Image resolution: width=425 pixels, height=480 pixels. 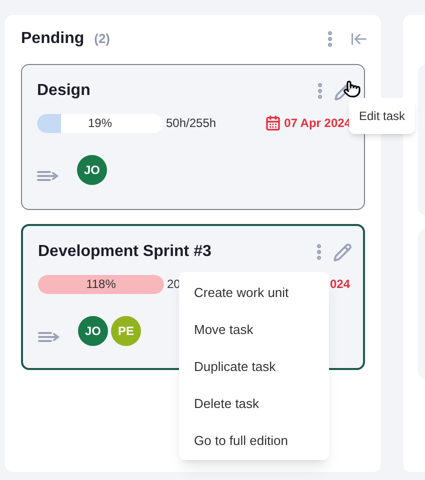 I want to click on due-date: 024, so click(x=340, y=284).